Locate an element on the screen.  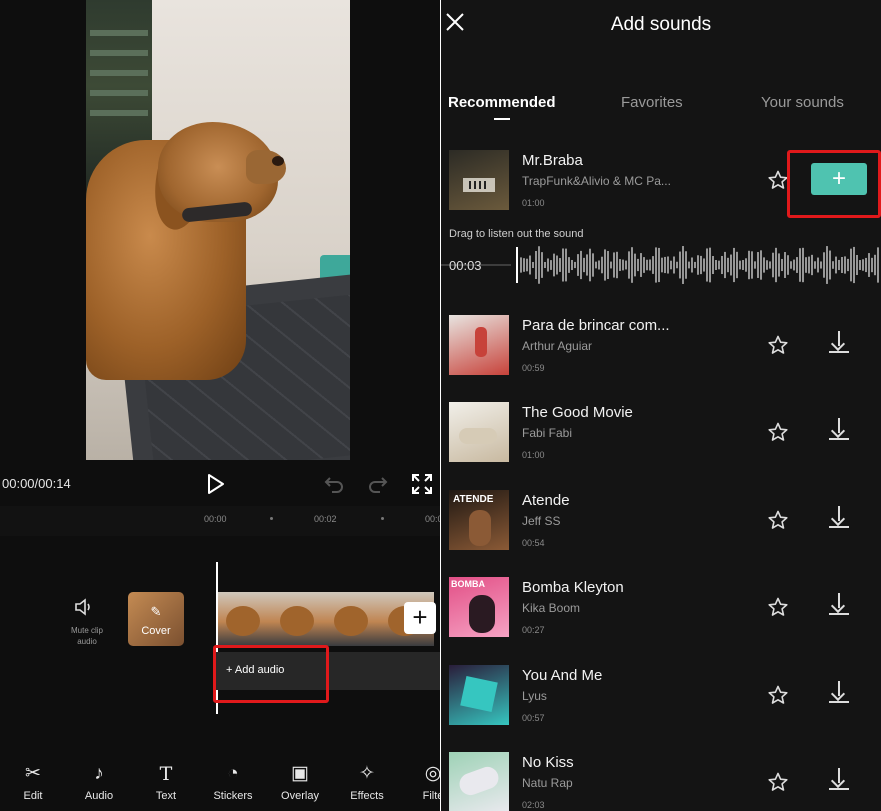
song-artist: Kika Boom is located at coordinates (551, 608).